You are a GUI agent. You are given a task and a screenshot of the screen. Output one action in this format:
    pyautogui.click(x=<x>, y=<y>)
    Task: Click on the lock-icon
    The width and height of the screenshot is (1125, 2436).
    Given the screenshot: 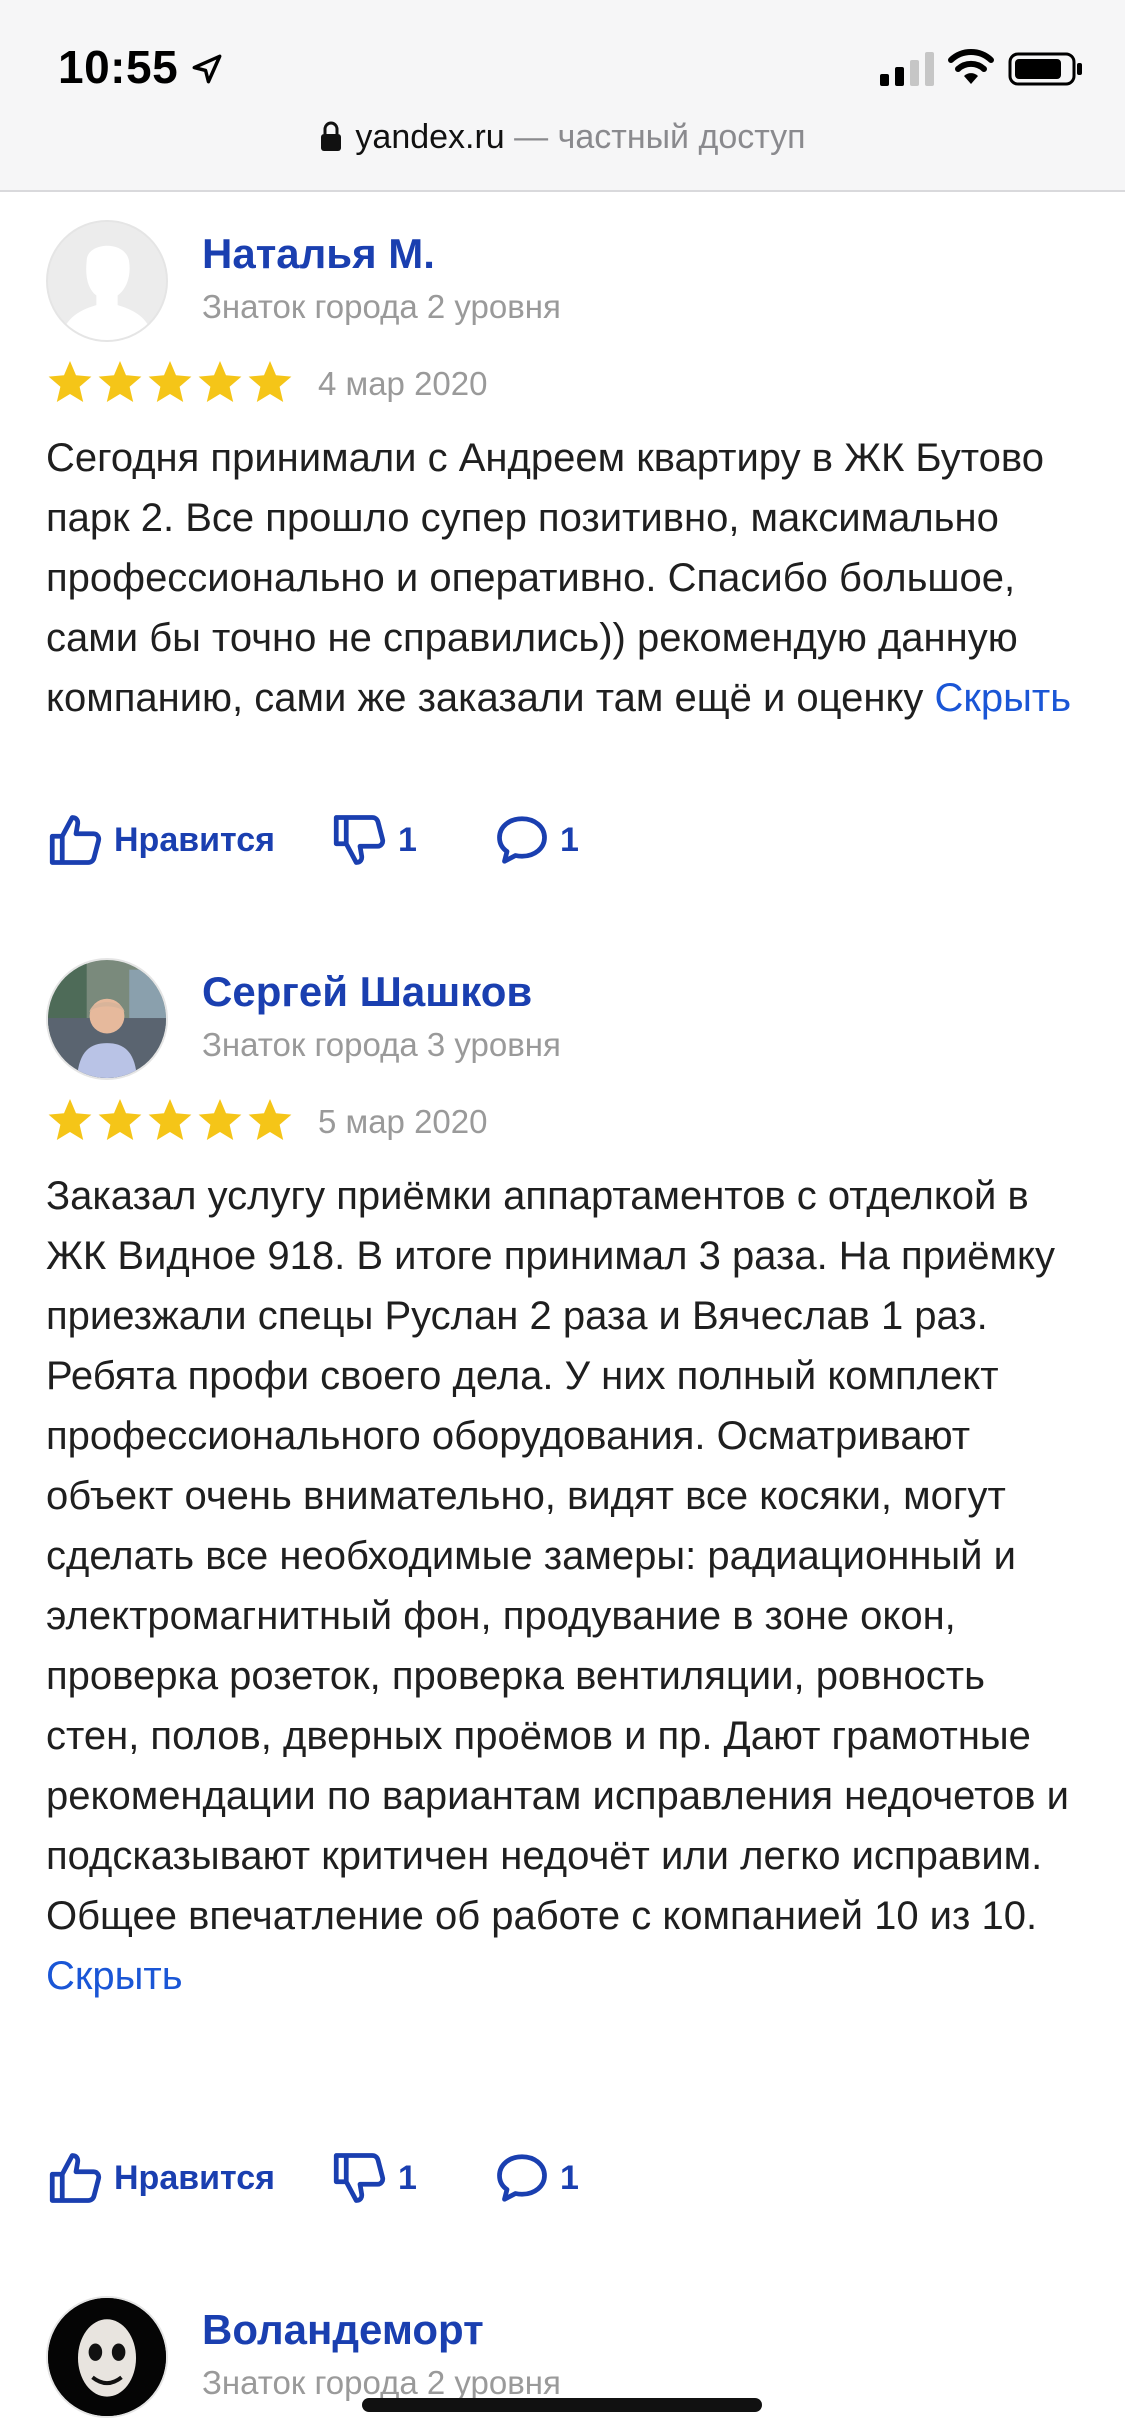 What is the action you would take?
    pyautogui.click(x=331, y=136)
    